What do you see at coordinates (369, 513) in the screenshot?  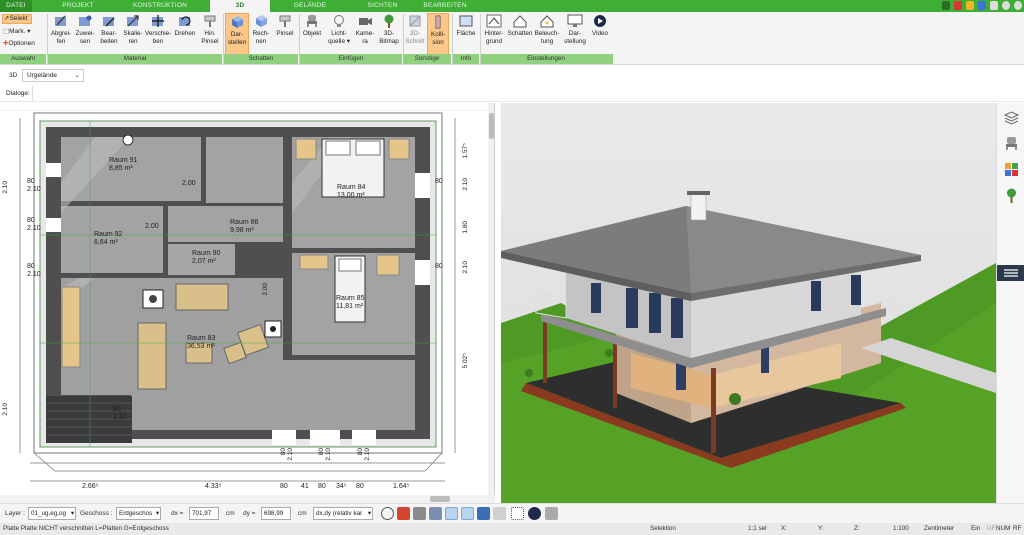 I see `chevron-down-icon: ▾` at bounding box center [369, 513].